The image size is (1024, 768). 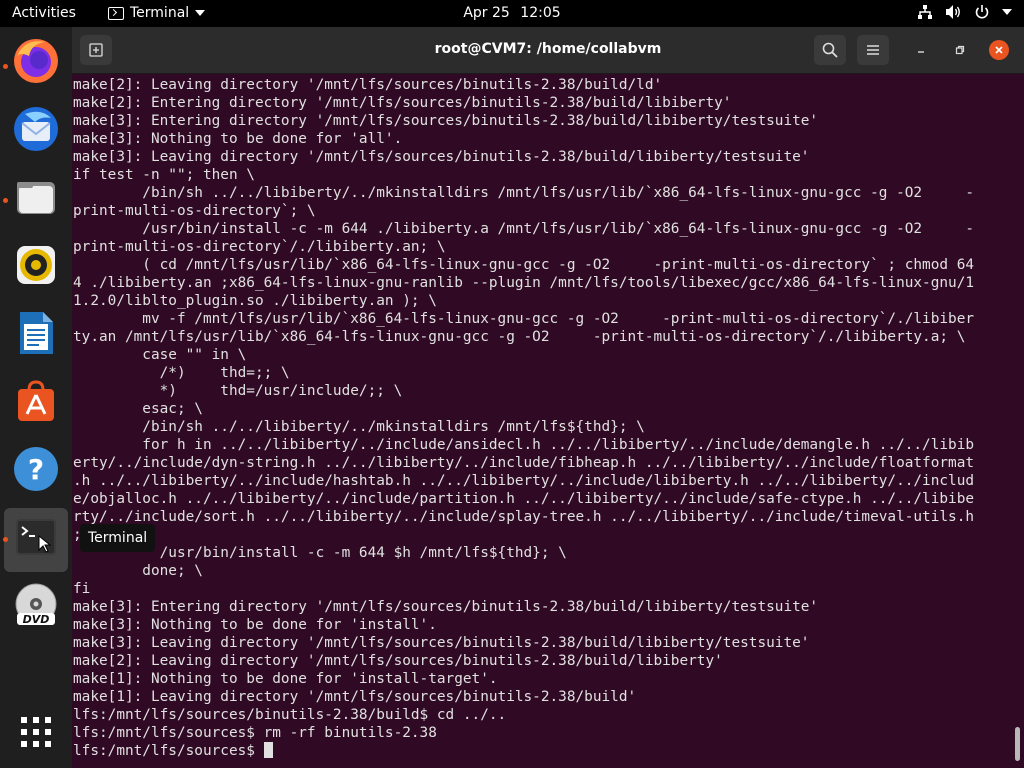 I want to click on dock: ? DVD, so click(x=36, y=397).